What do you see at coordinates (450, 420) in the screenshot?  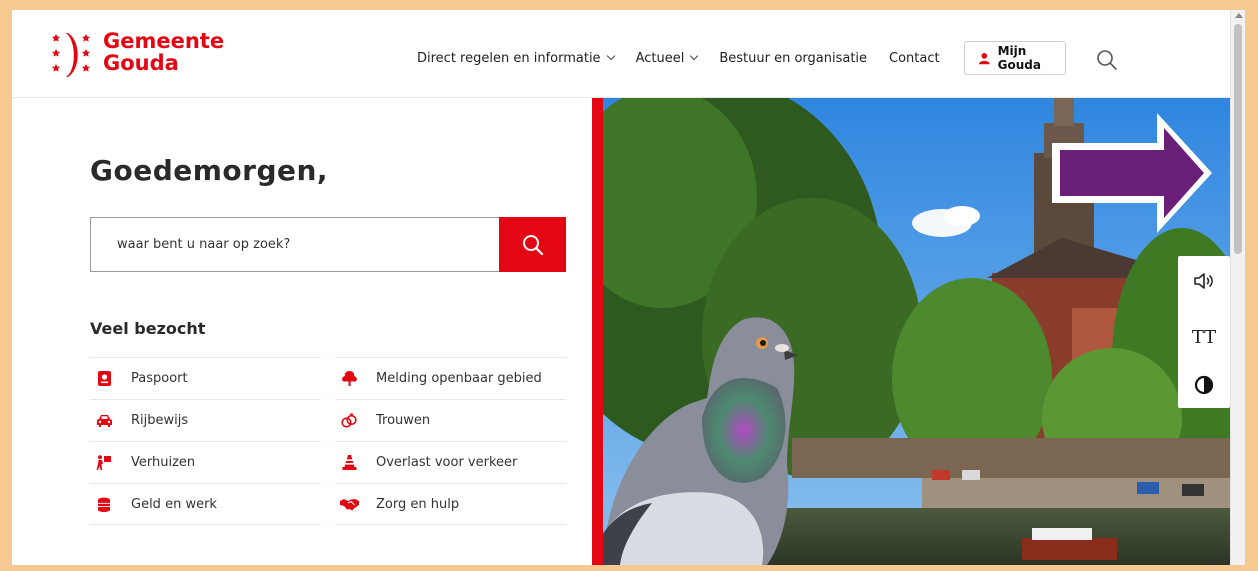 I see `link-trouwen: Trouwen` at bounding box center [450, 420].